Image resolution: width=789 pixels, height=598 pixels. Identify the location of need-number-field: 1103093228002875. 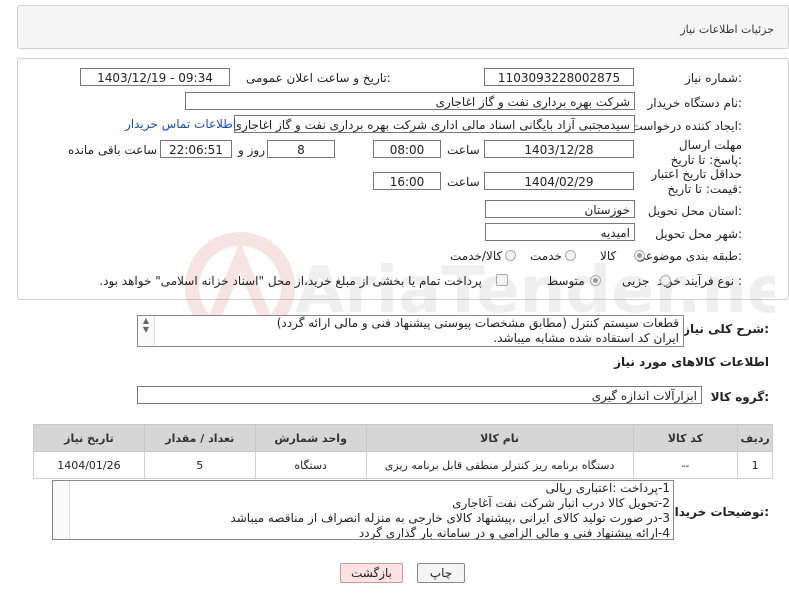
(559, 77).